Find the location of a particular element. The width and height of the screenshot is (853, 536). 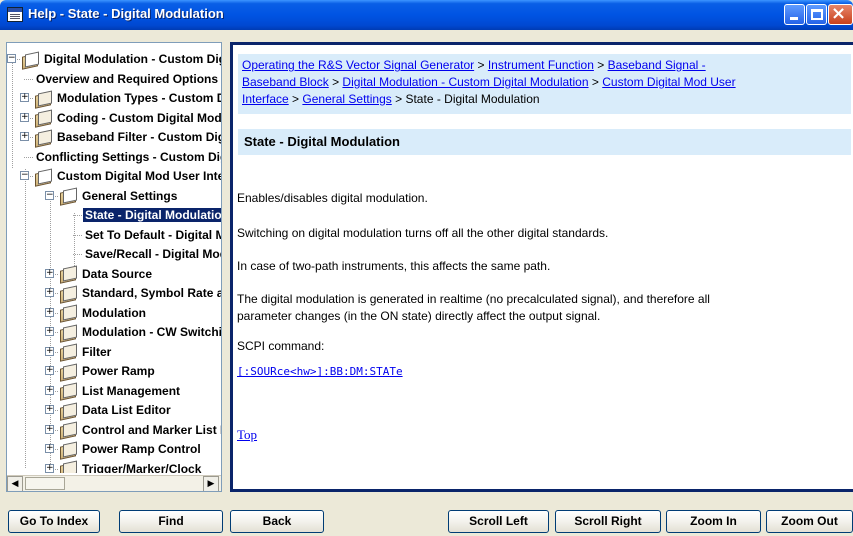

tree-item: General Settings is located at coordinates (119, 196).